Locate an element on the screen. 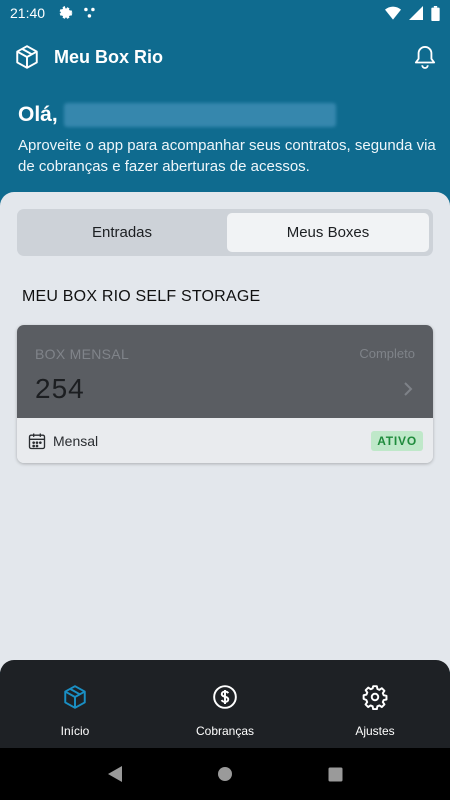 The height and width of the screenshot is (800, 450). status-badge: ATIVO is located at coordinates (397, 440).